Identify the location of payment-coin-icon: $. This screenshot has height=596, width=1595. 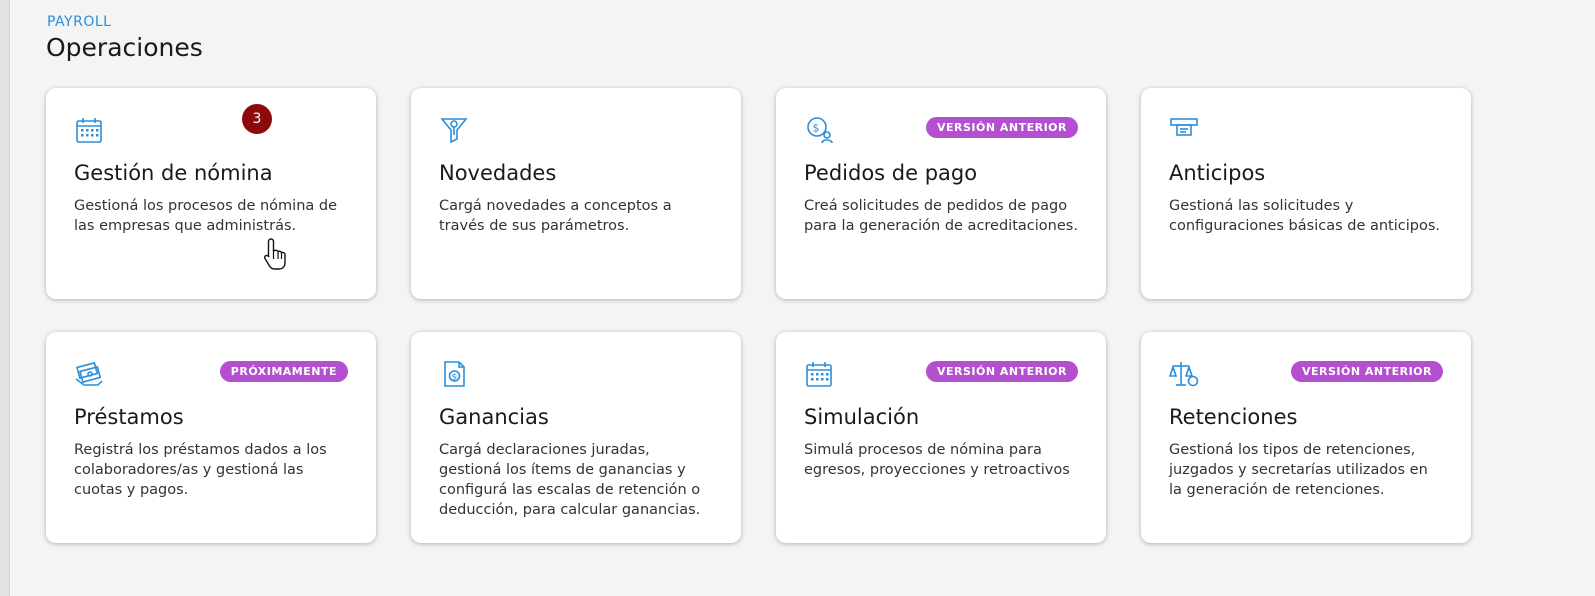
(819, 130).